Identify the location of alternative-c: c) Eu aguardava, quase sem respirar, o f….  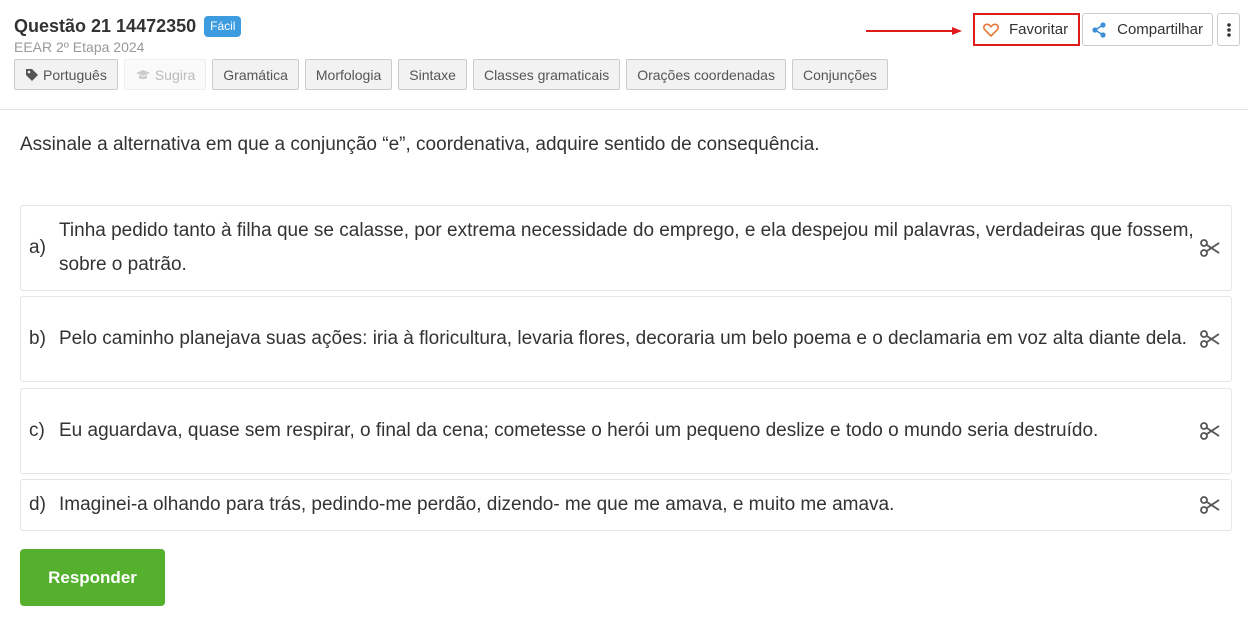
(626, 431).